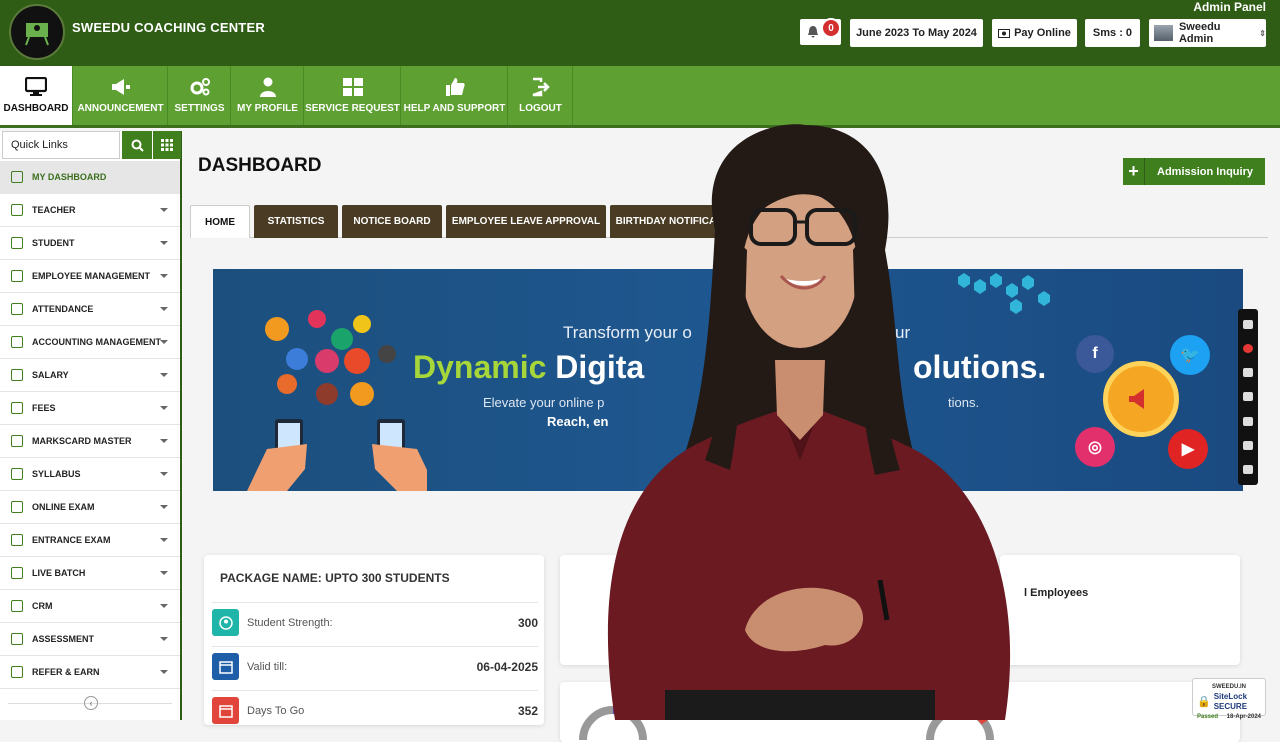 The image size is (1280, 742). What do you see at coordinates (220, 221) in the screenshot?
I see `tab-home: HOME` at bounding box center [220, 221].